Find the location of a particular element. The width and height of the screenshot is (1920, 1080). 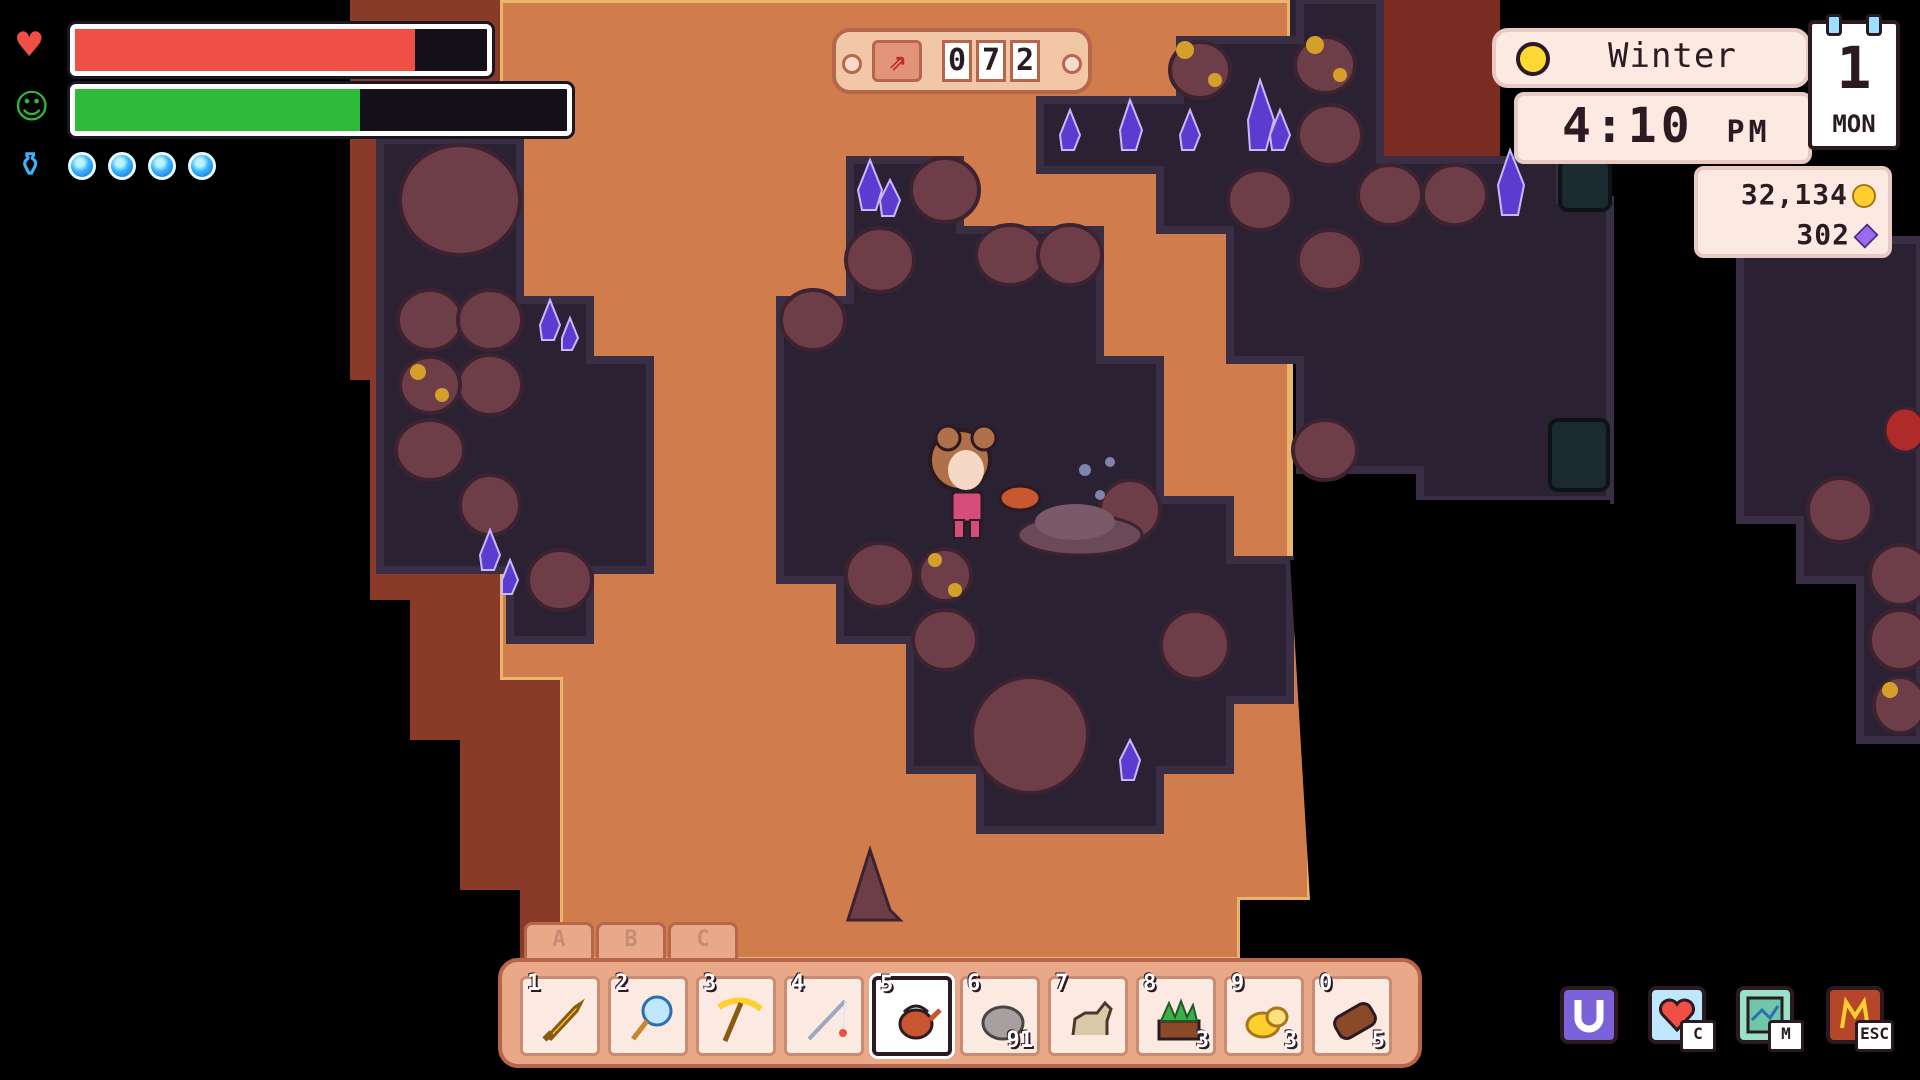

essence-orb-icon is located at coordinates (1866, 236).